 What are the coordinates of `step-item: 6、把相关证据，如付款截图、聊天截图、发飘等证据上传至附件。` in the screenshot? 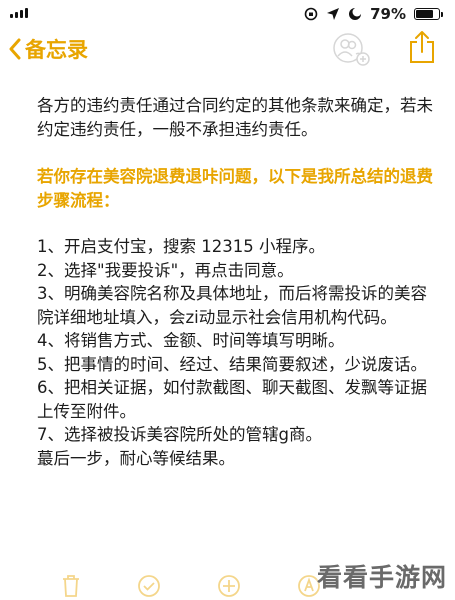 It's located at (232, 399).